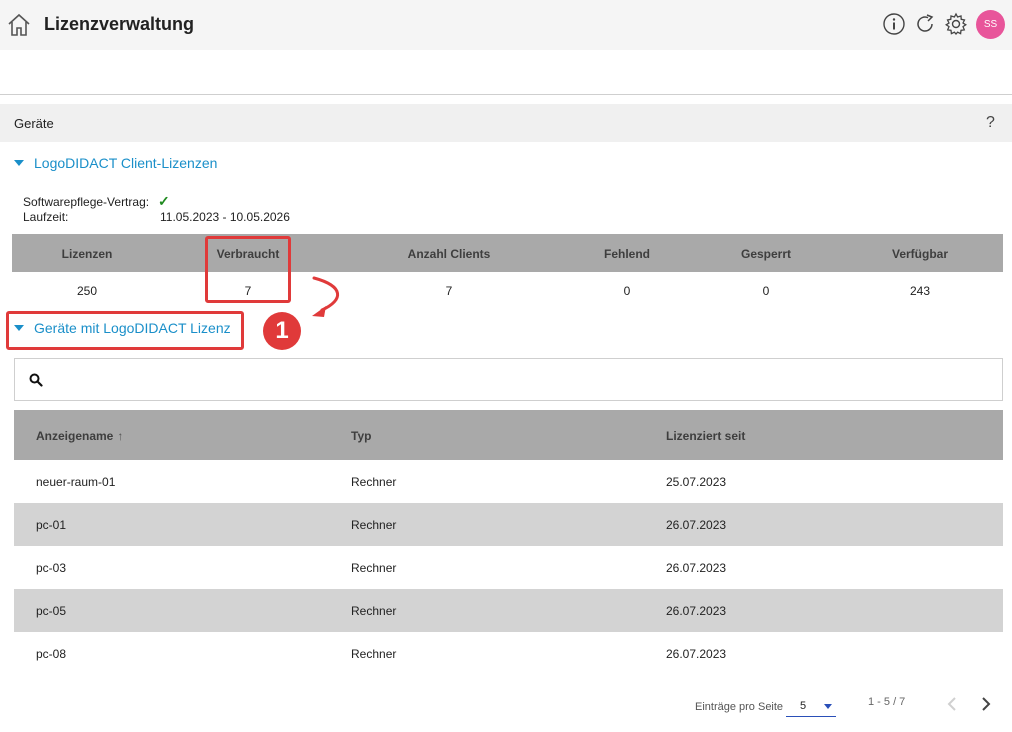  What do you see at coordinates (34, 123) in the screenshot?
I see `section-title: Geräte` at bounding box center [34, 123].